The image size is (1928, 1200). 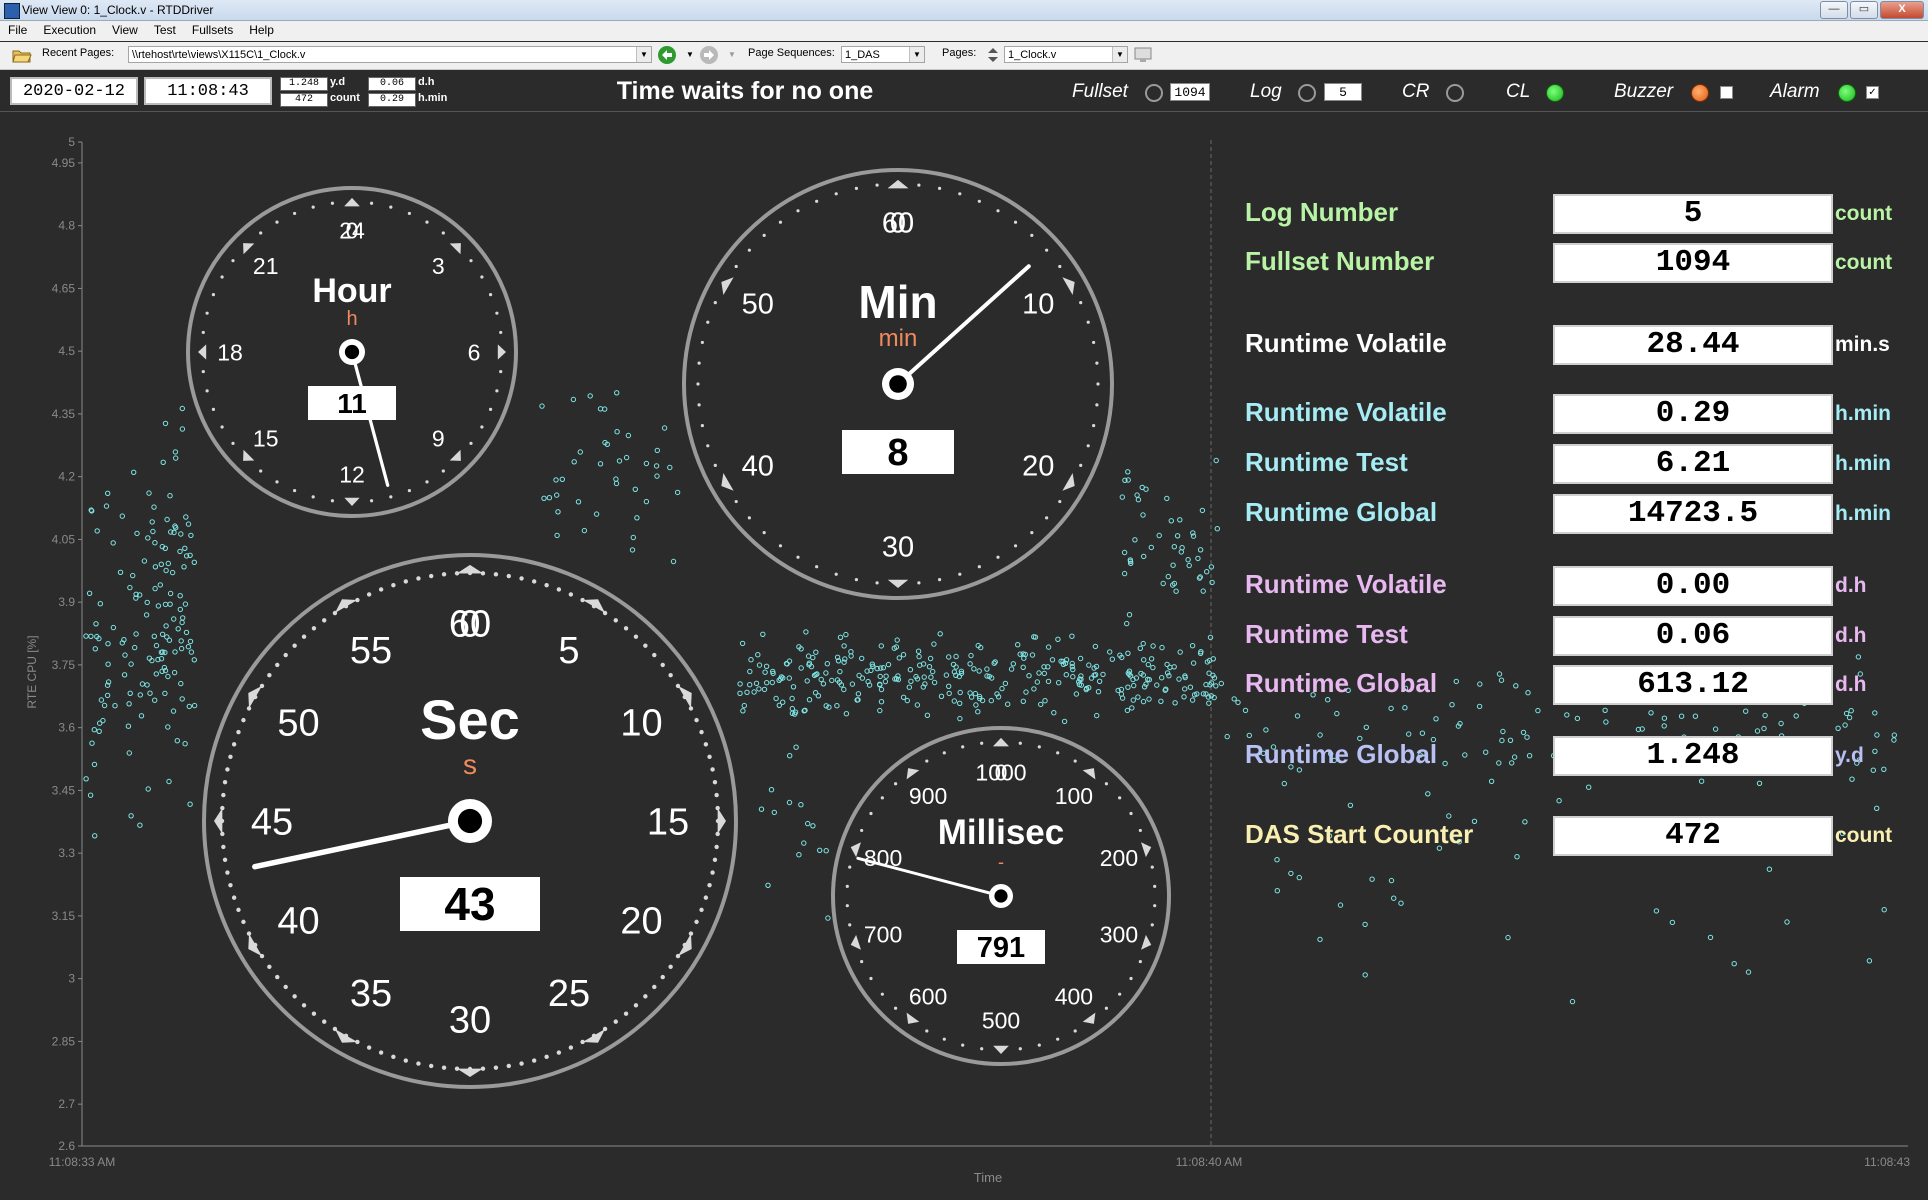 What do you see at coordinates (17, 31) in the screenshot?
I see `menu-file: File` at bounding box center [17, 31].